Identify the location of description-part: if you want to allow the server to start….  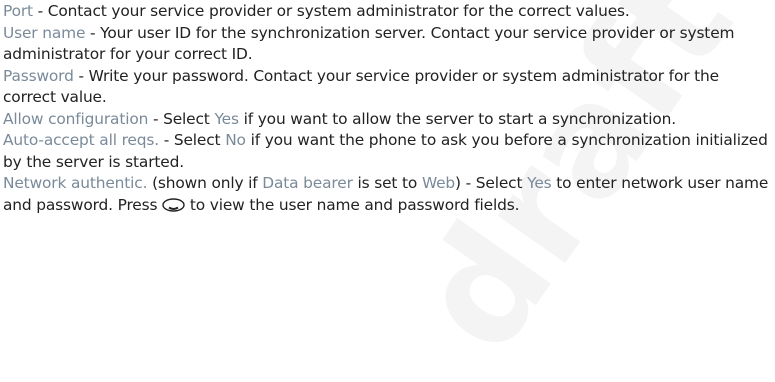
(457, 118).